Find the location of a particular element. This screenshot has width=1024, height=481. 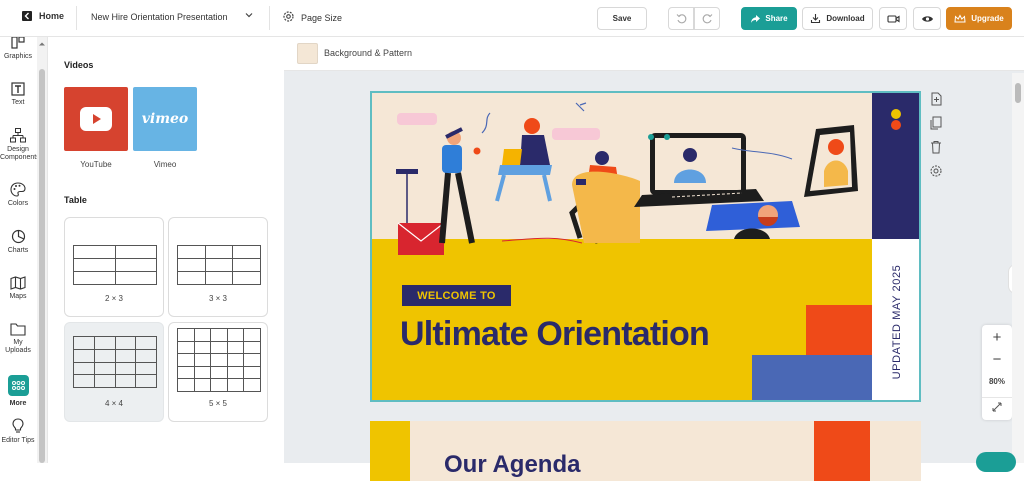

redo-button is located at coordinates (707, 18).